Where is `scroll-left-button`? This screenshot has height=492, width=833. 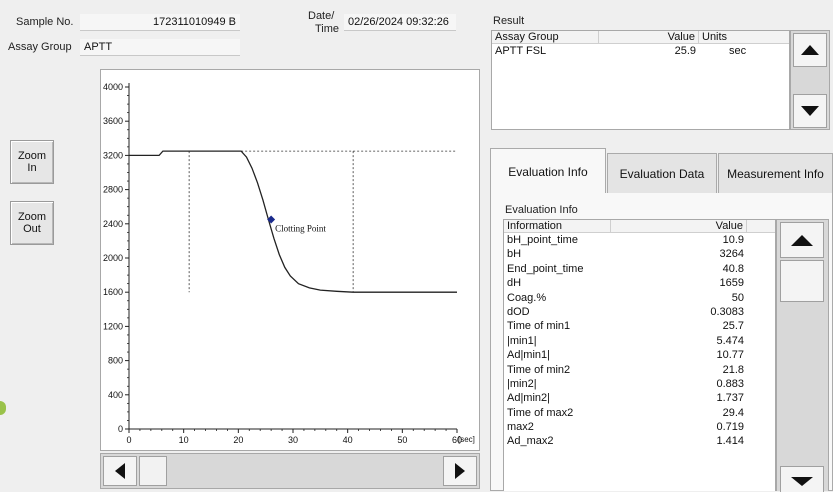
scroll-left-button is located at coordinates (120, 471).